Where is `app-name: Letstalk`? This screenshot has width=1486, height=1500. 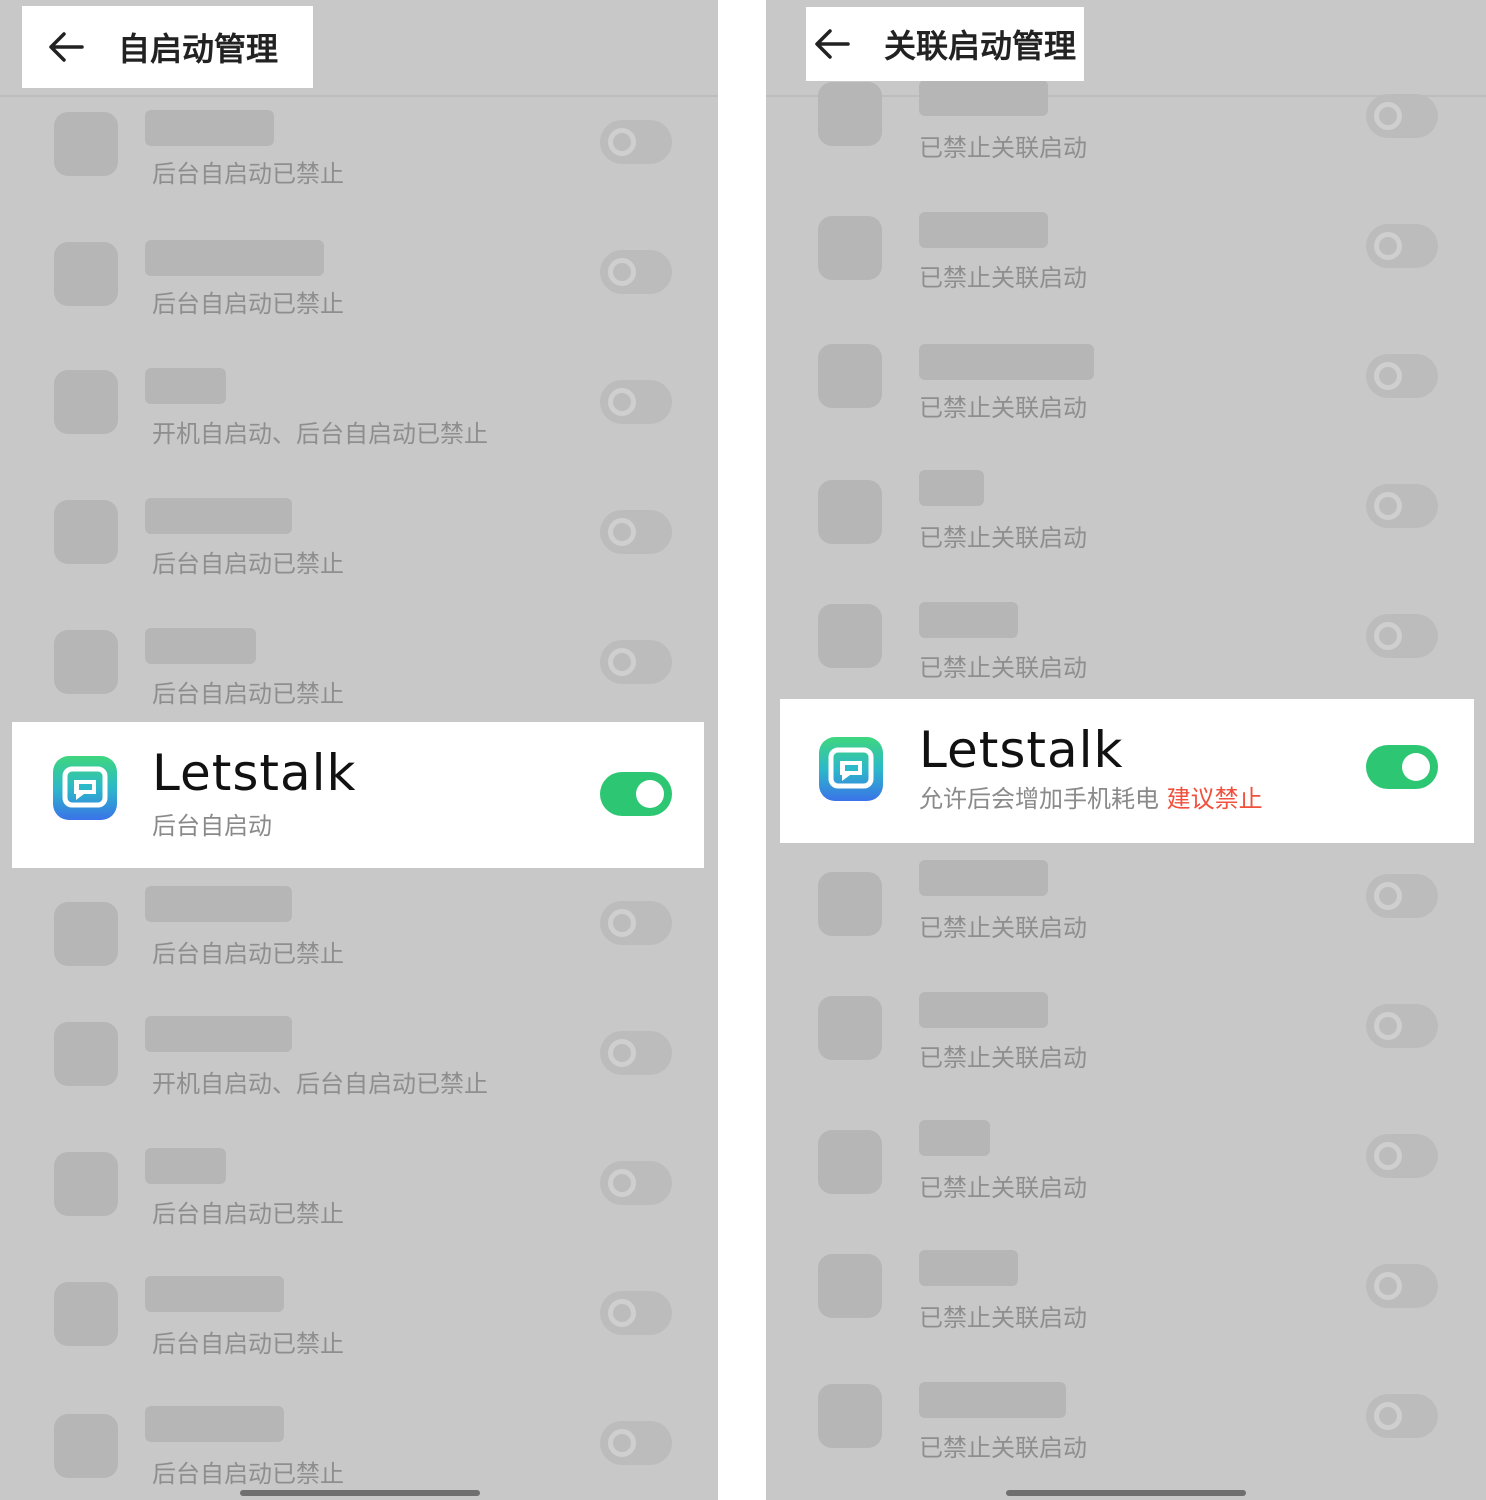
app-name: Letstalk is located at coordinates (1021, 750).